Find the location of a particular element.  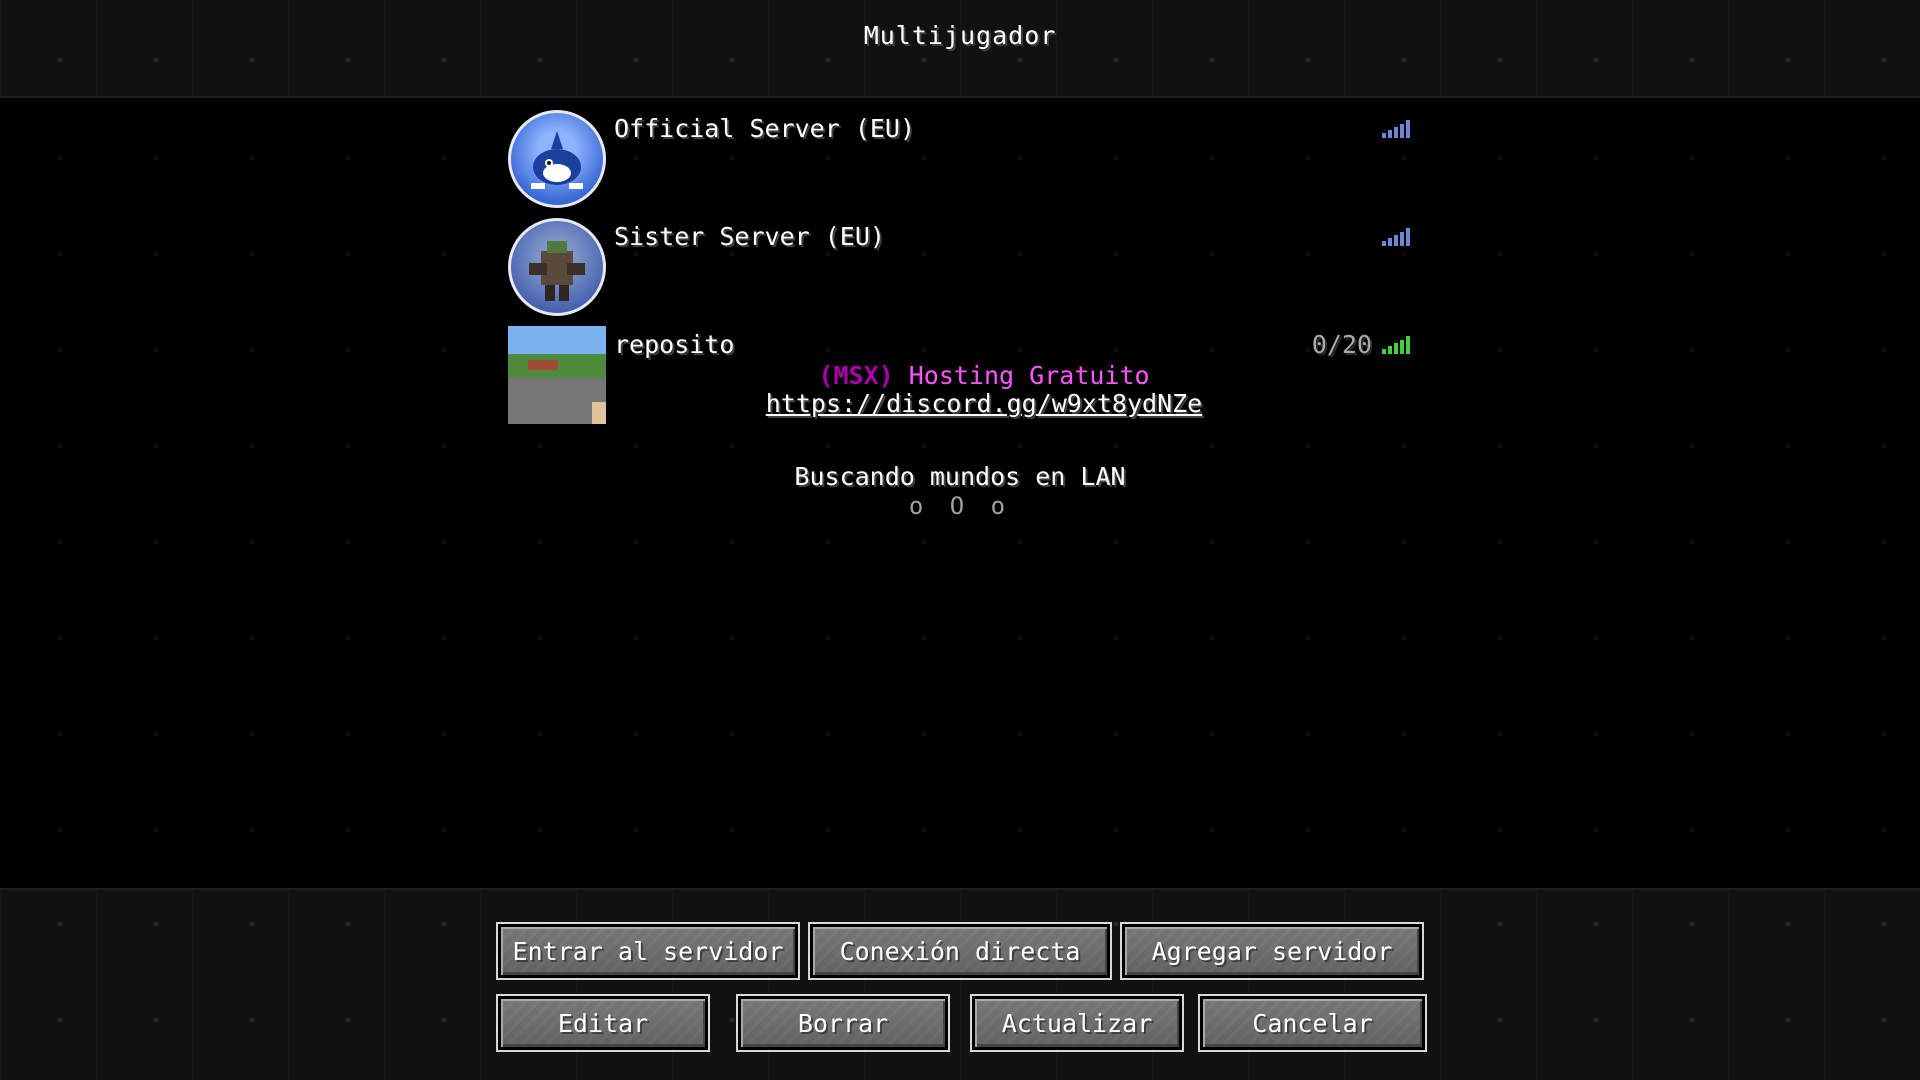

server-name: Official Server (EU) is located at coordinates (765, 128).